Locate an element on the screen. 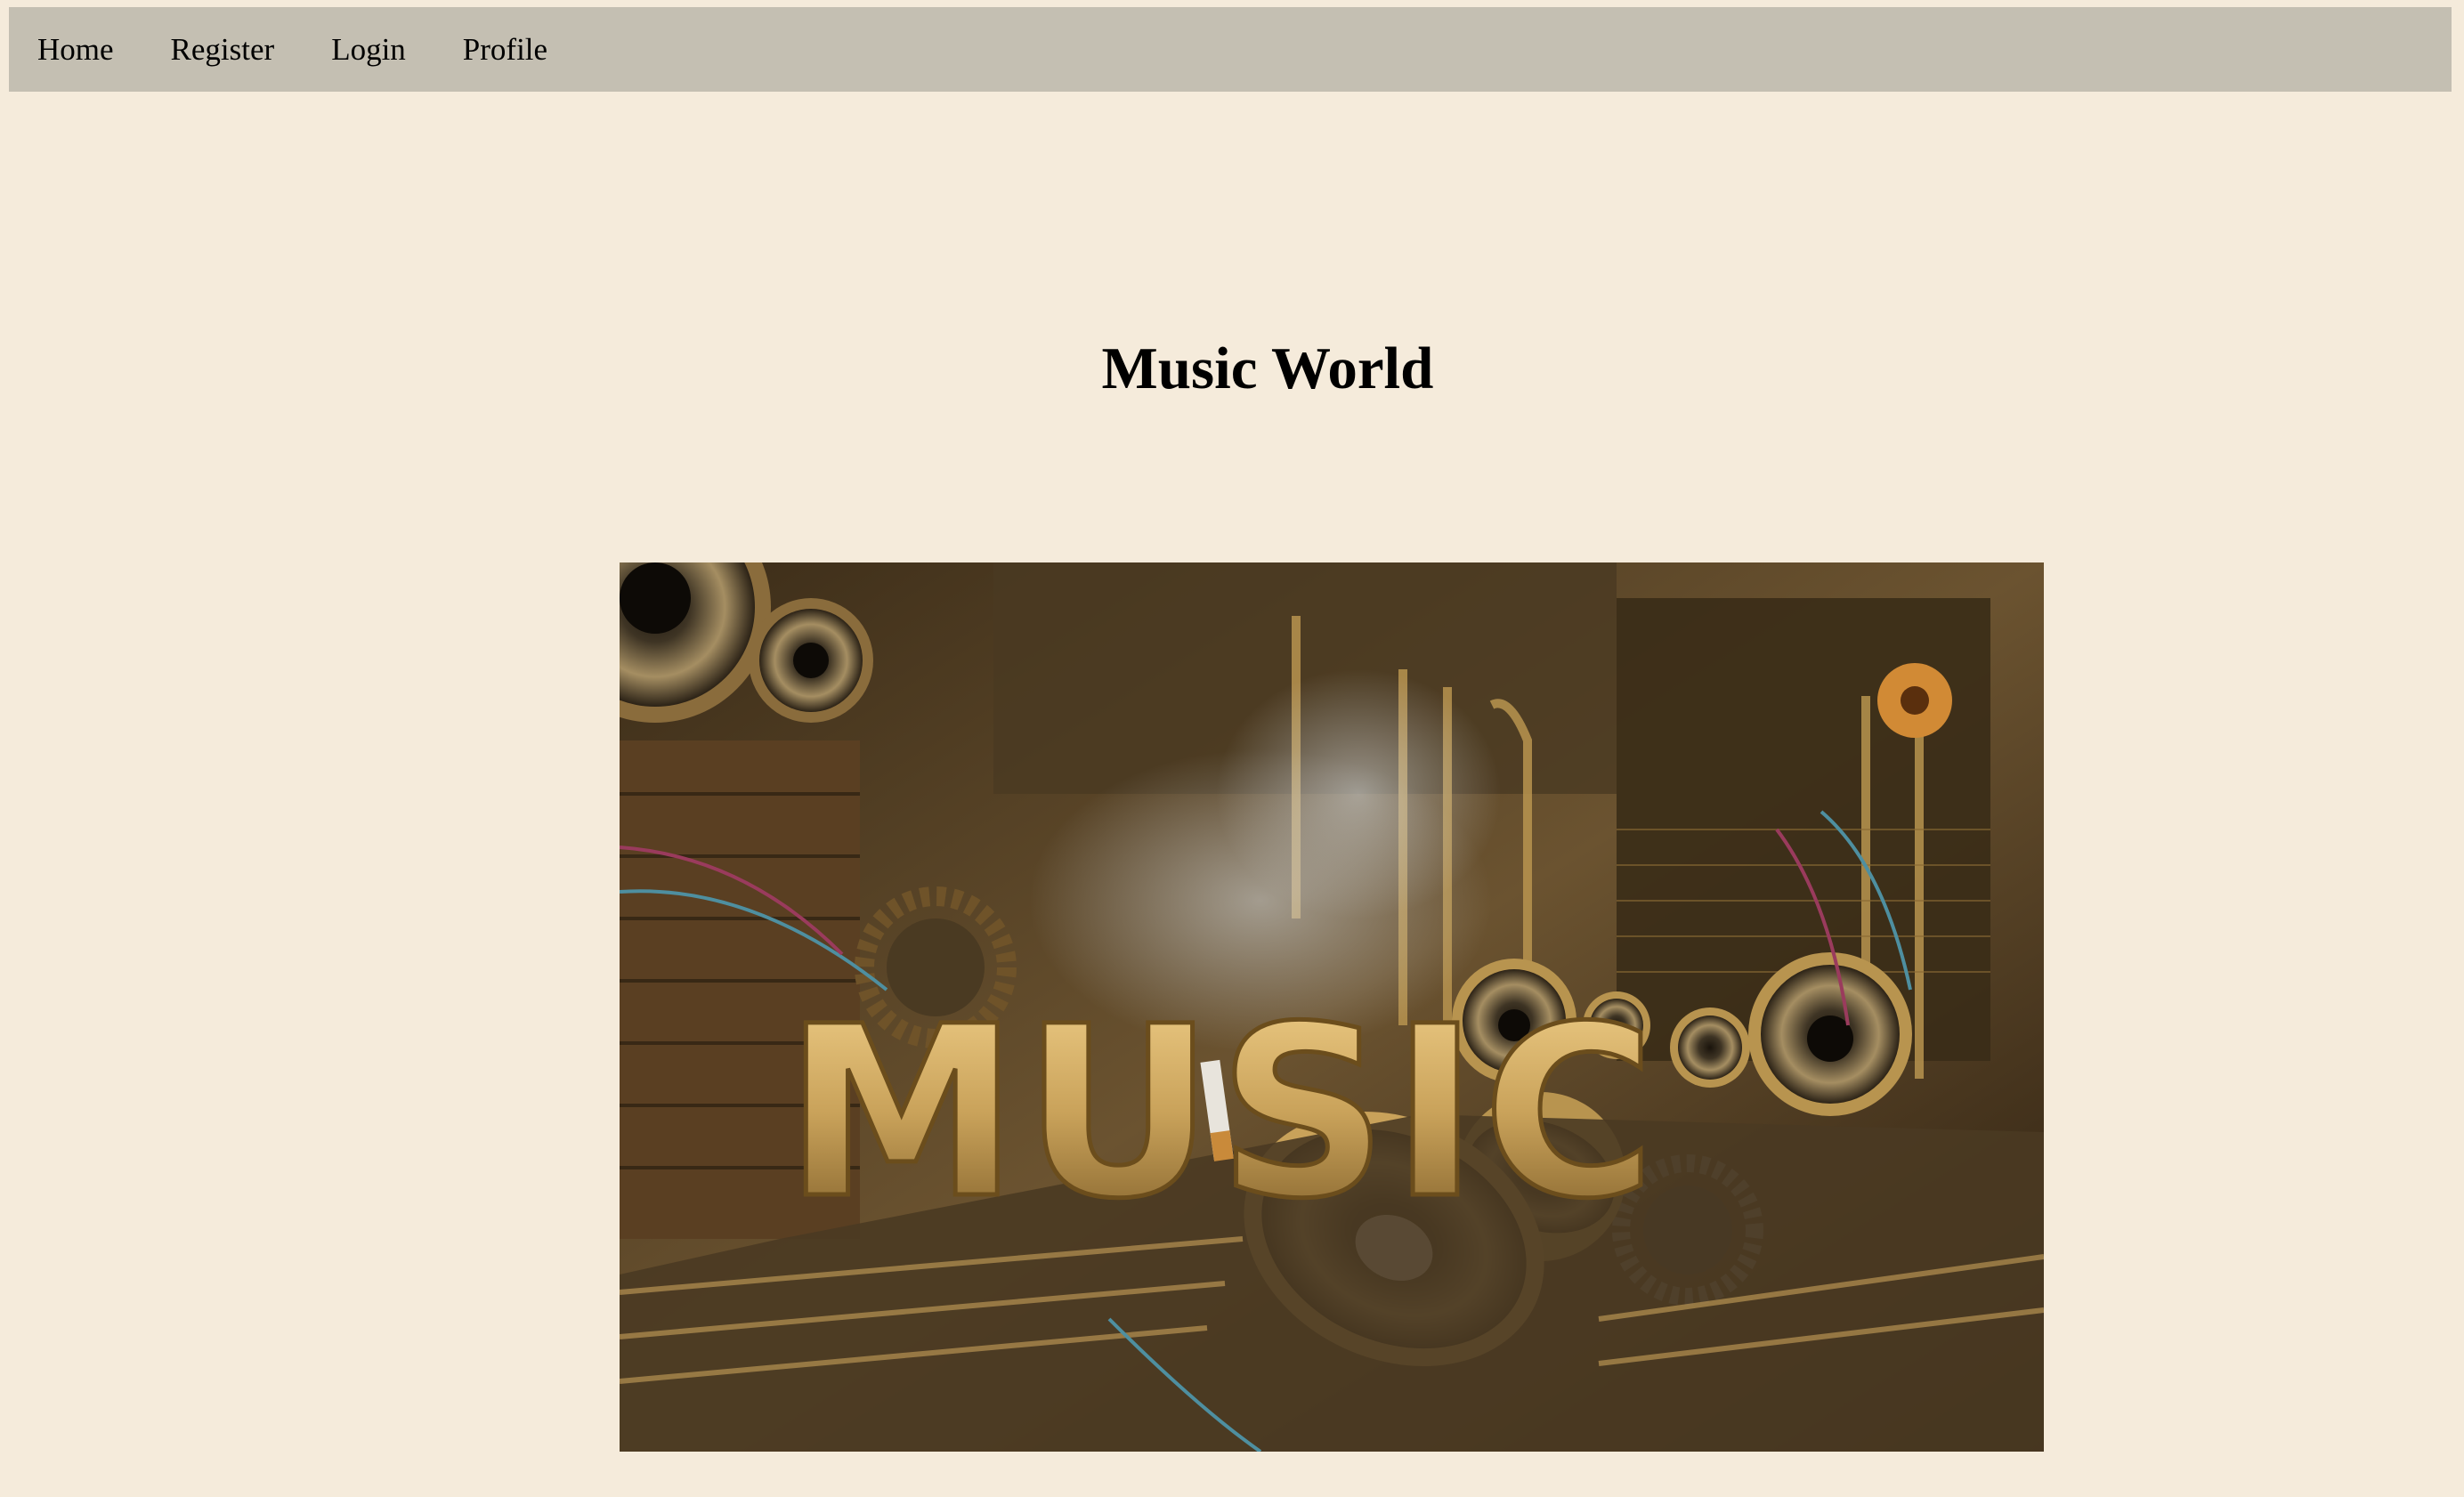 This screenshot has width=2464, height=1497. top-navbar: Home Register Login Profile is located at coordinates (1230, 50).